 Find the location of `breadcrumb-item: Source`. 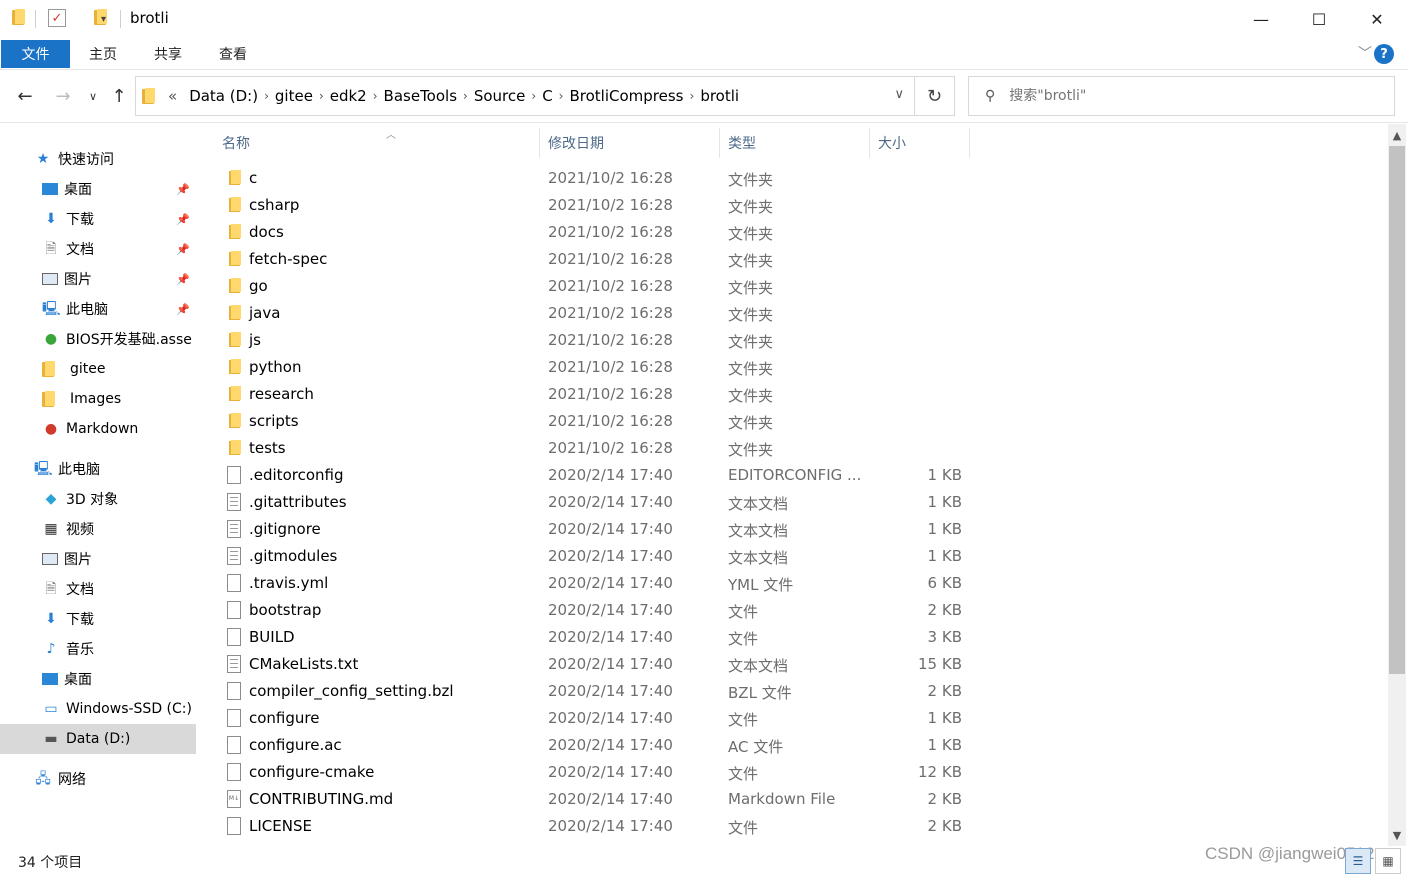

breadcrumb-item: Source is located at coordinates (500, 96).